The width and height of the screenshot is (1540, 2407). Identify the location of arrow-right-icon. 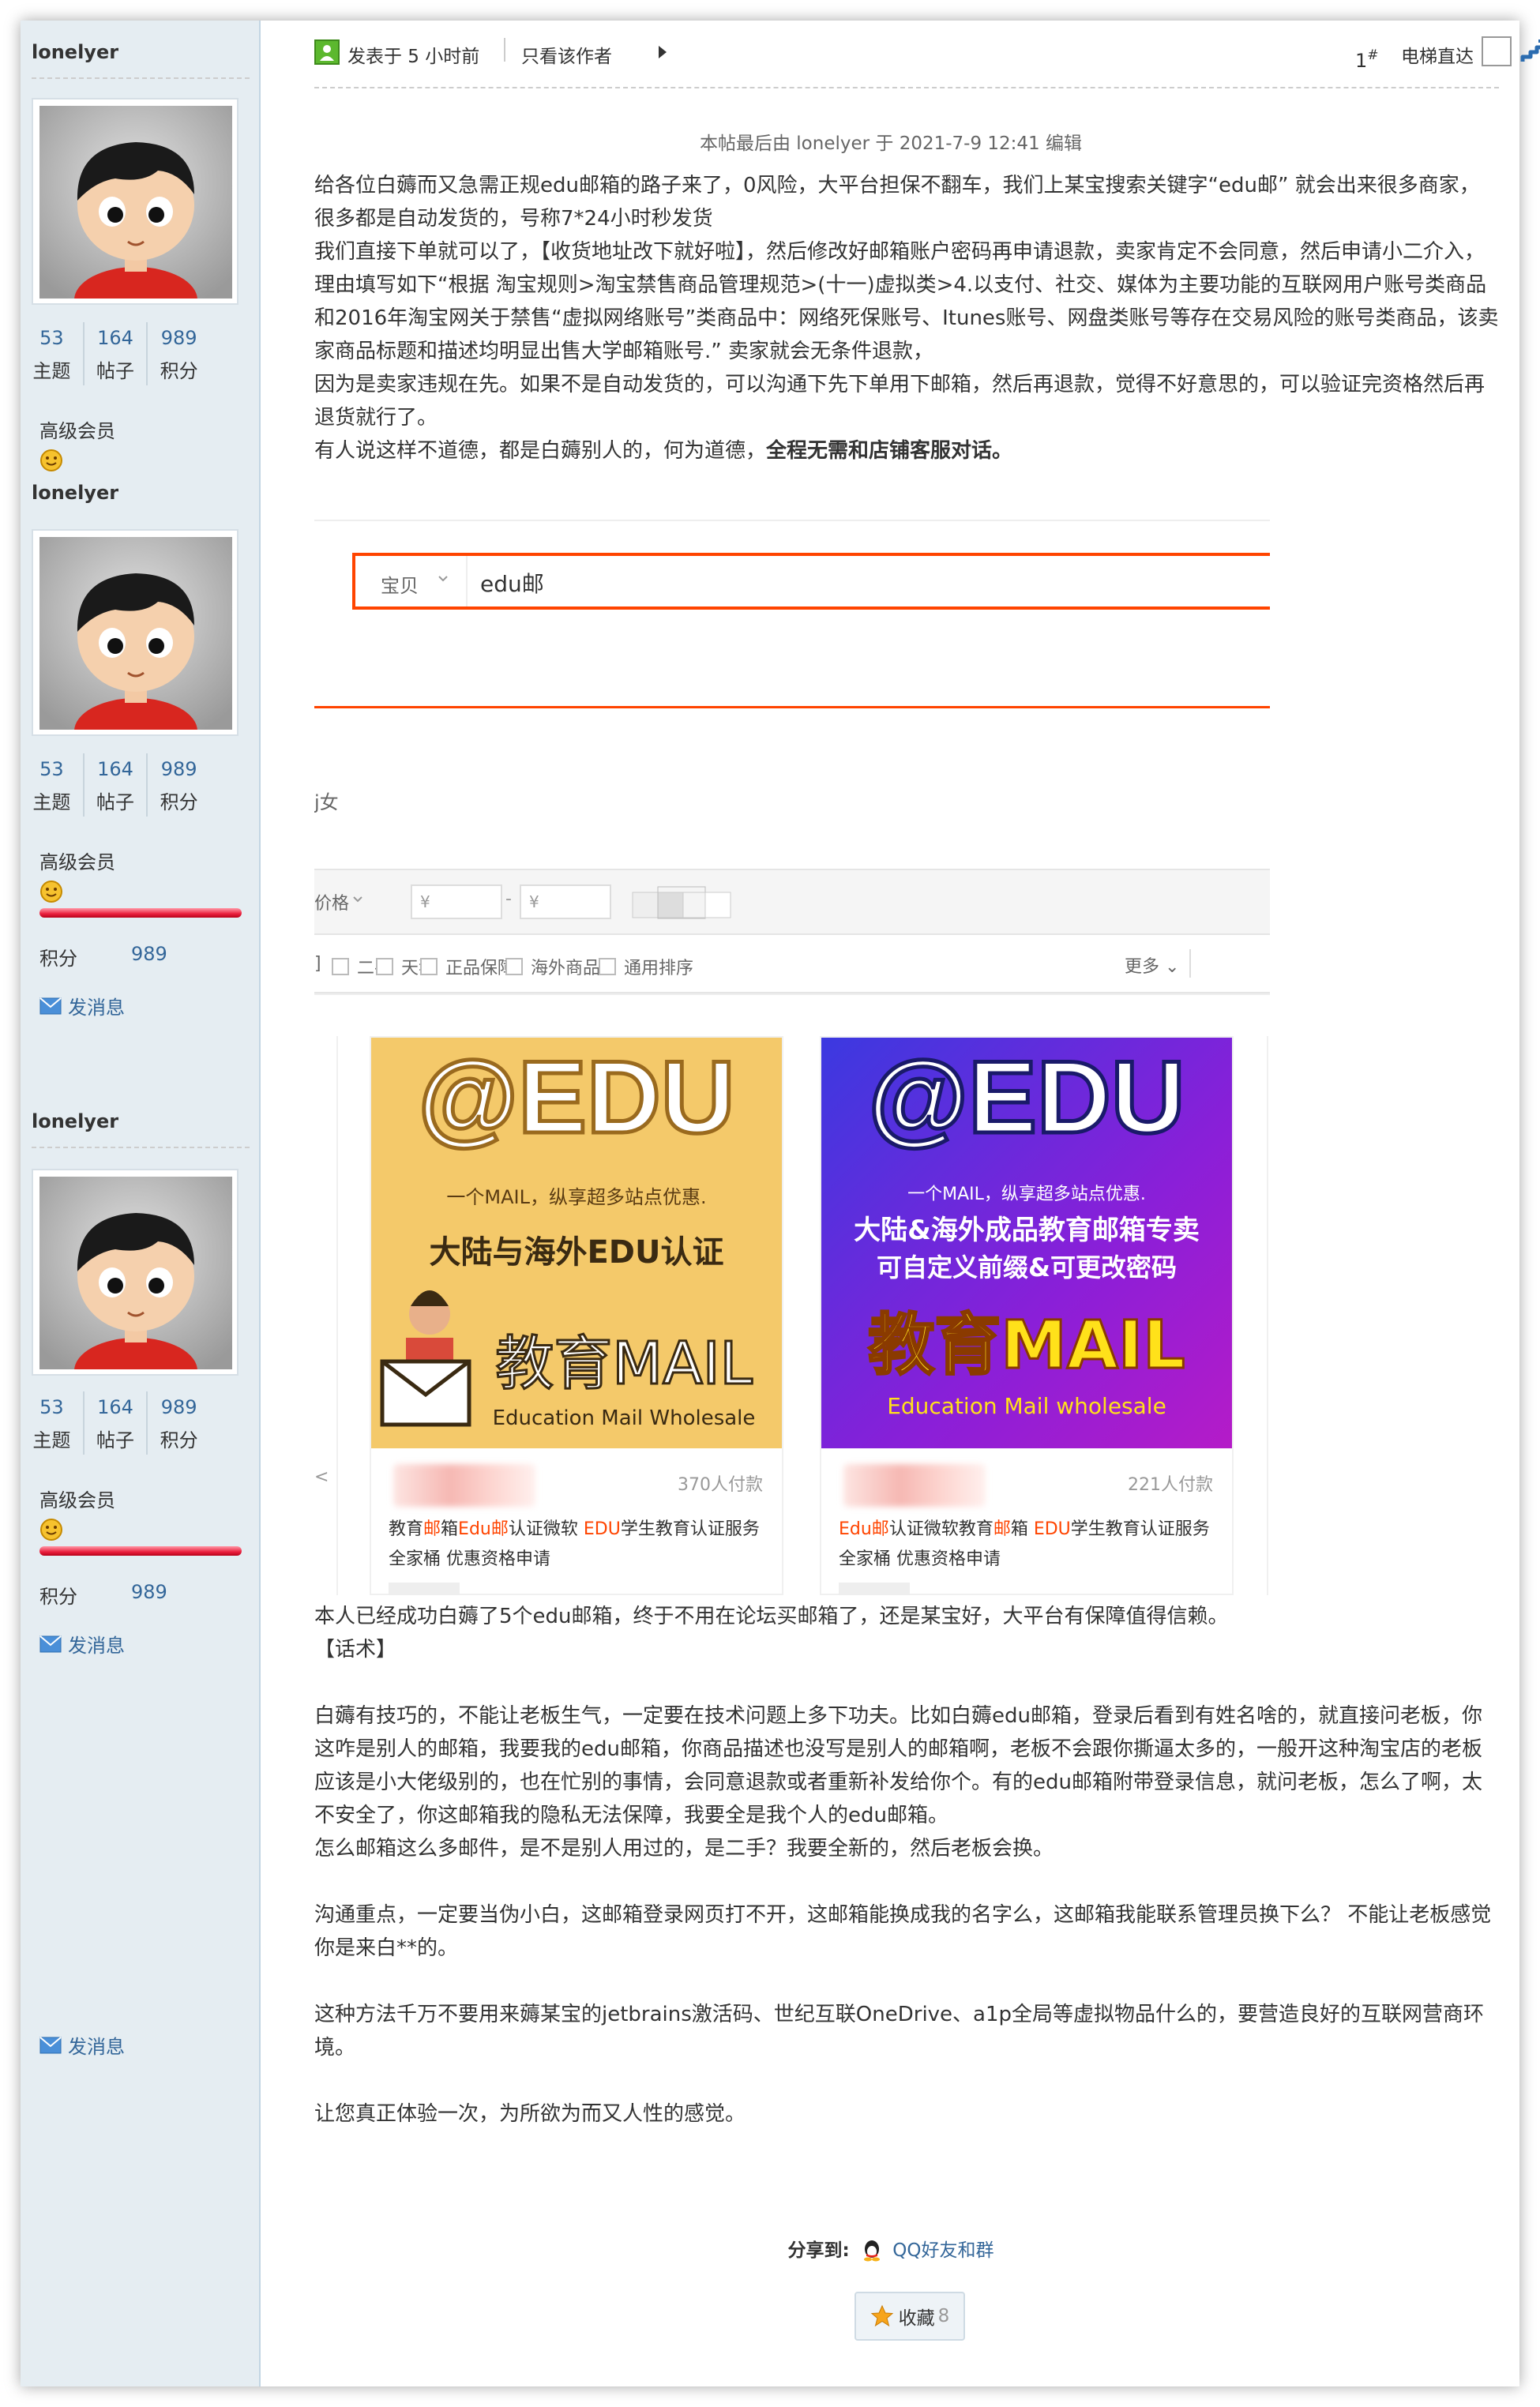
(663, 52).